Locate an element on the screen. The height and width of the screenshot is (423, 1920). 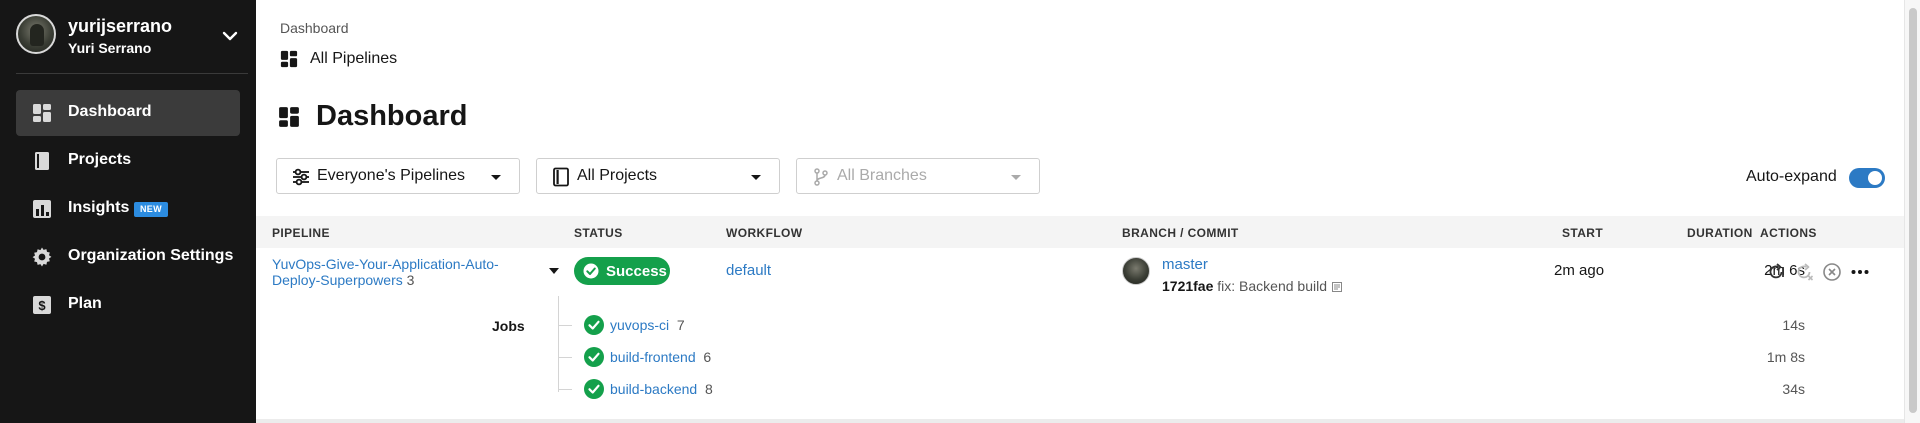
jobs-tree-line is located at coordinates (558, 344).